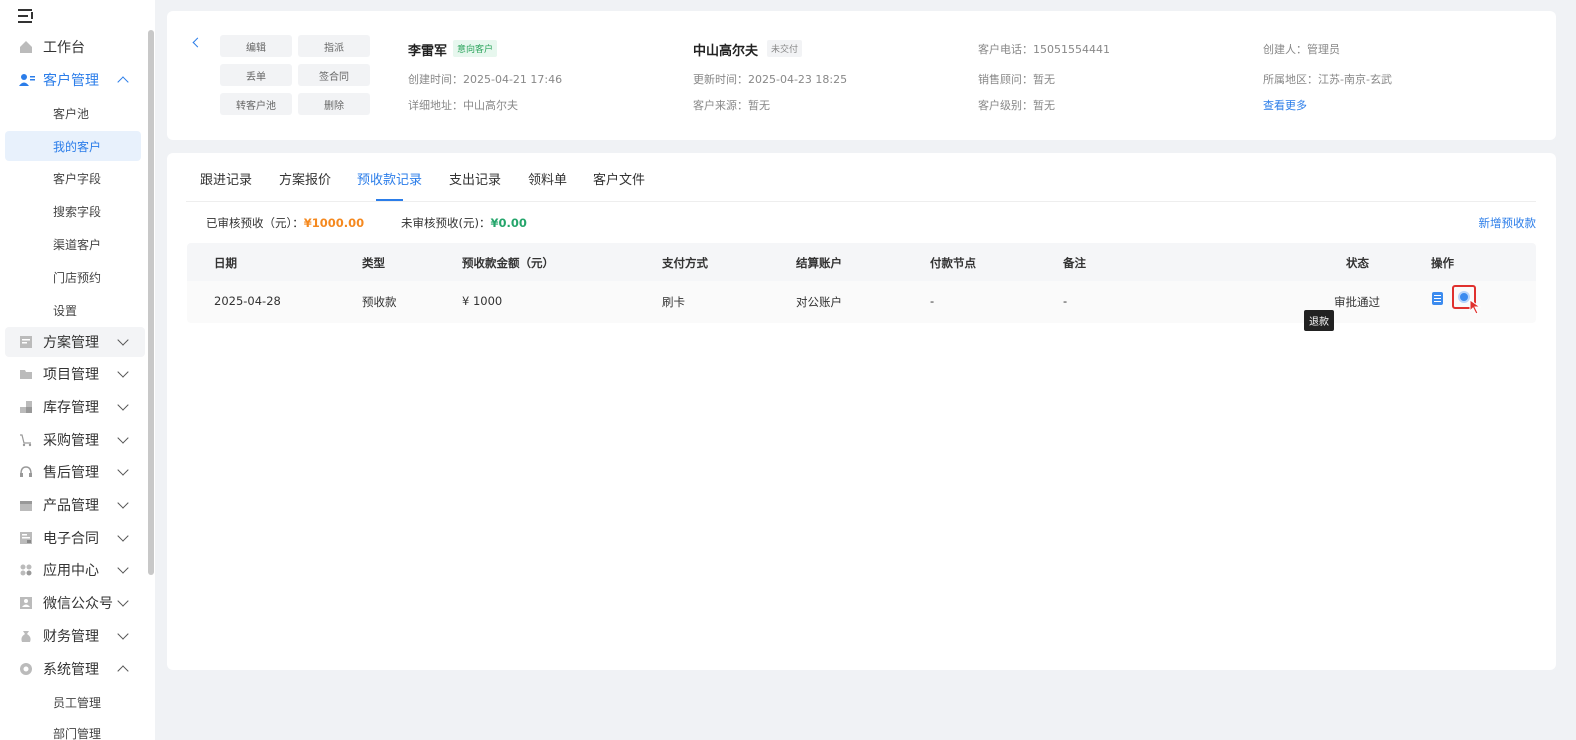  Describe the element at coordinates (819, 263) in the screenshot. I see `column-header: 结算账户` at that location.